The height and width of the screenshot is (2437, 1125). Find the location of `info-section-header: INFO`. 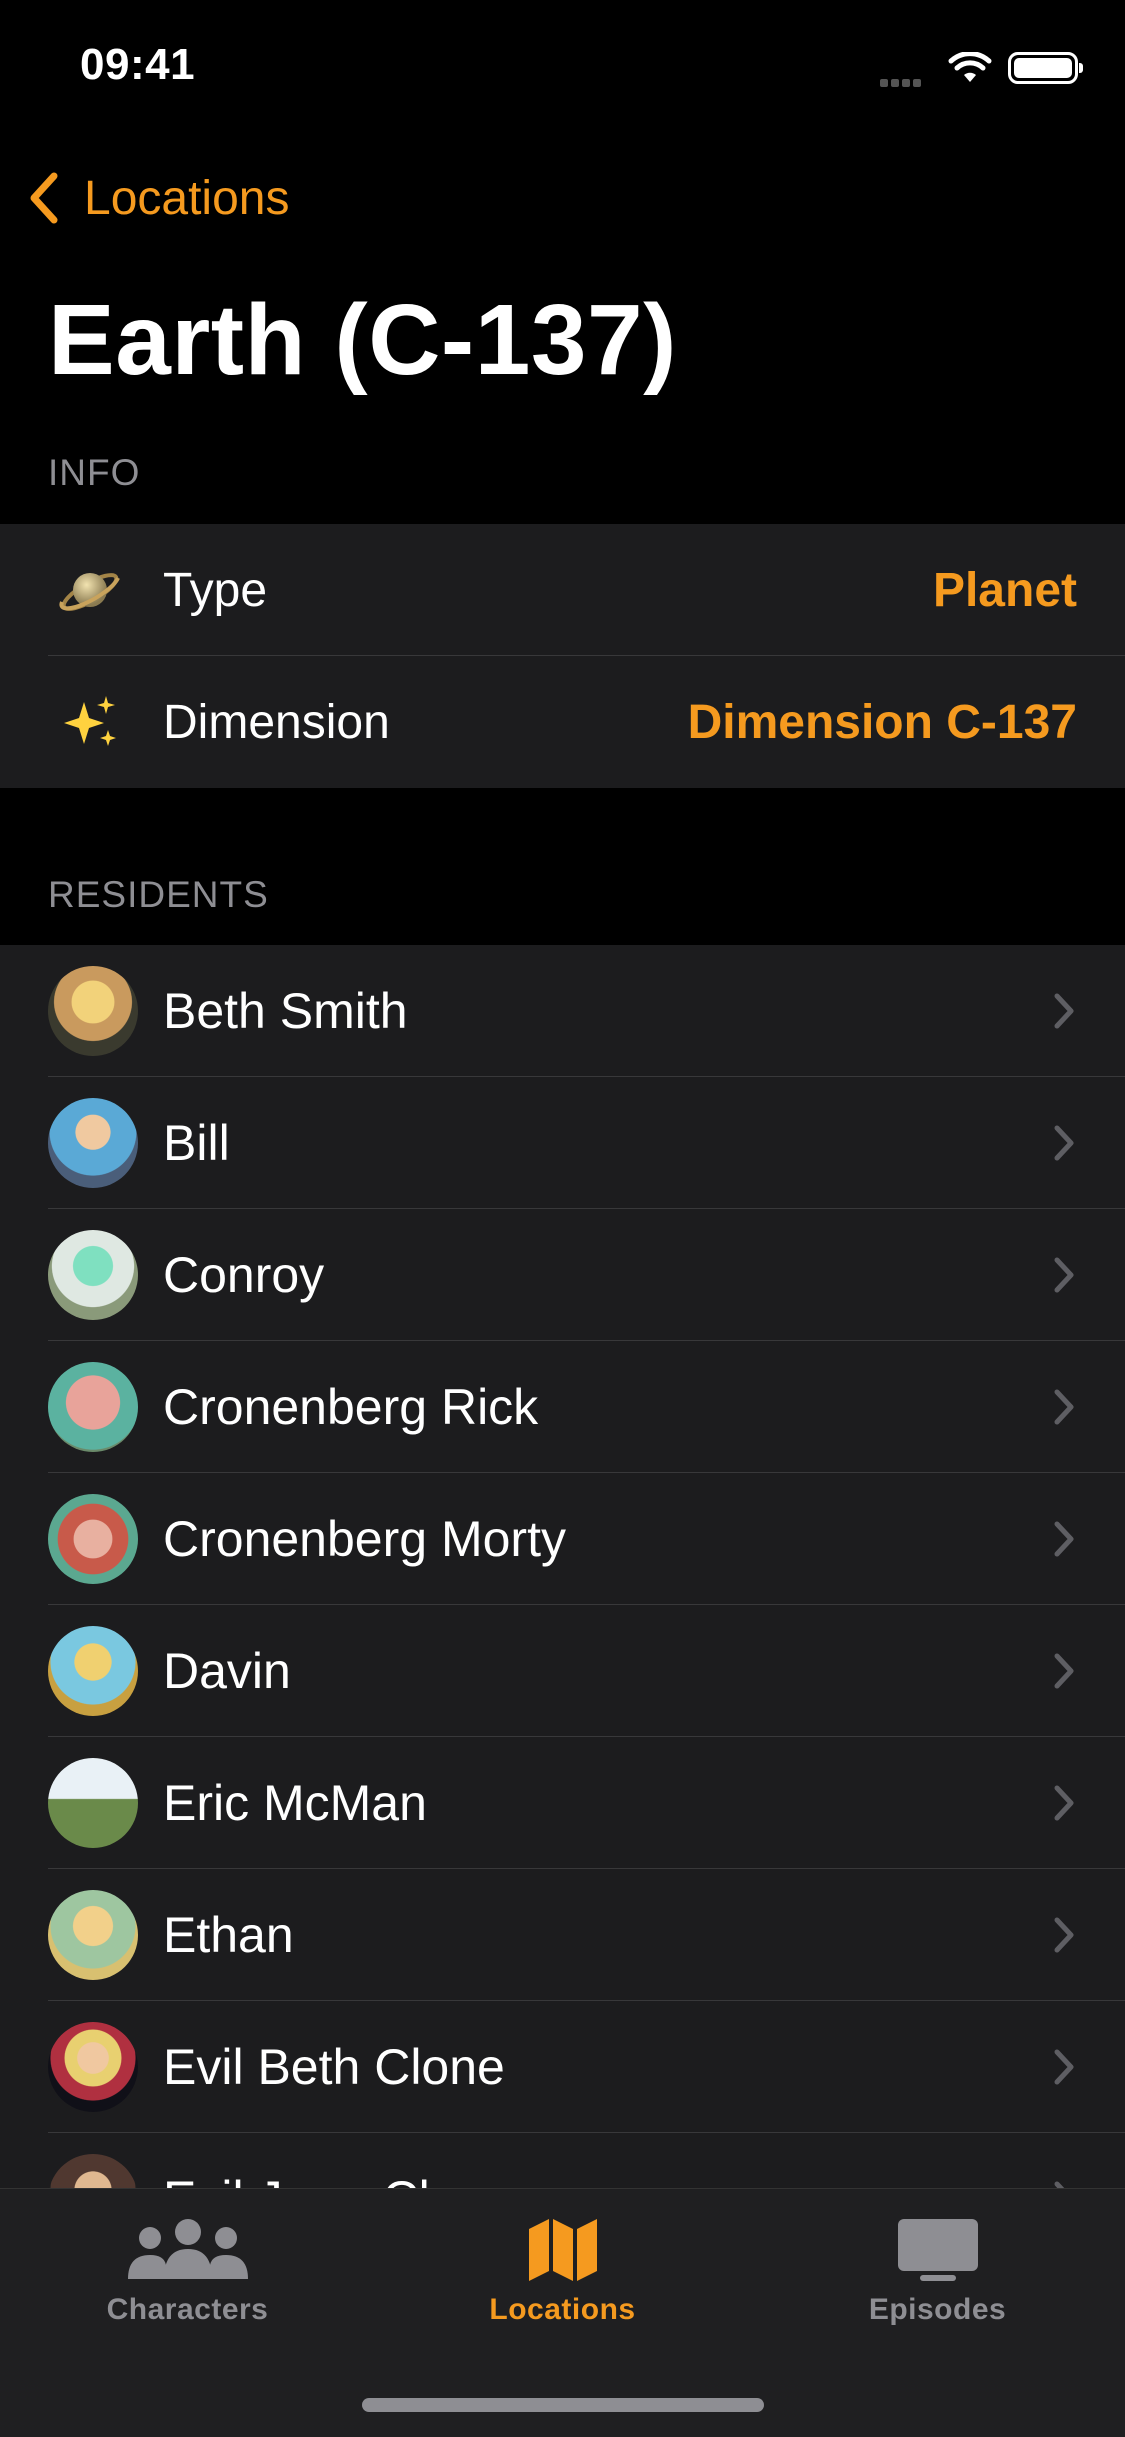

info-section-header: INFO is located at coordinates (94, 472).